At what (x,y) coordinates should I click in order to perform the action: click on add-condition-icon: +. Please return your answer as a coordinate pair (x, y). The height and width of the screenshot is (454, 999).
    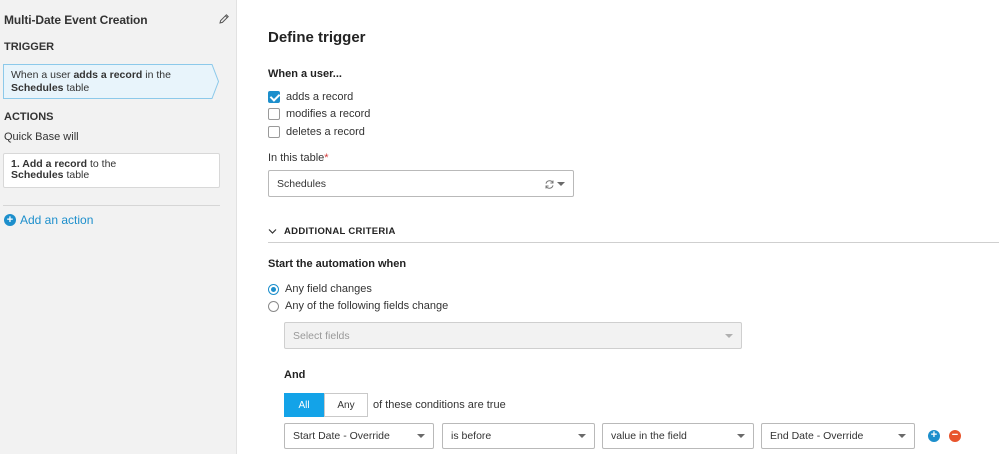
    Looking at the image, I should click on (934, 436).